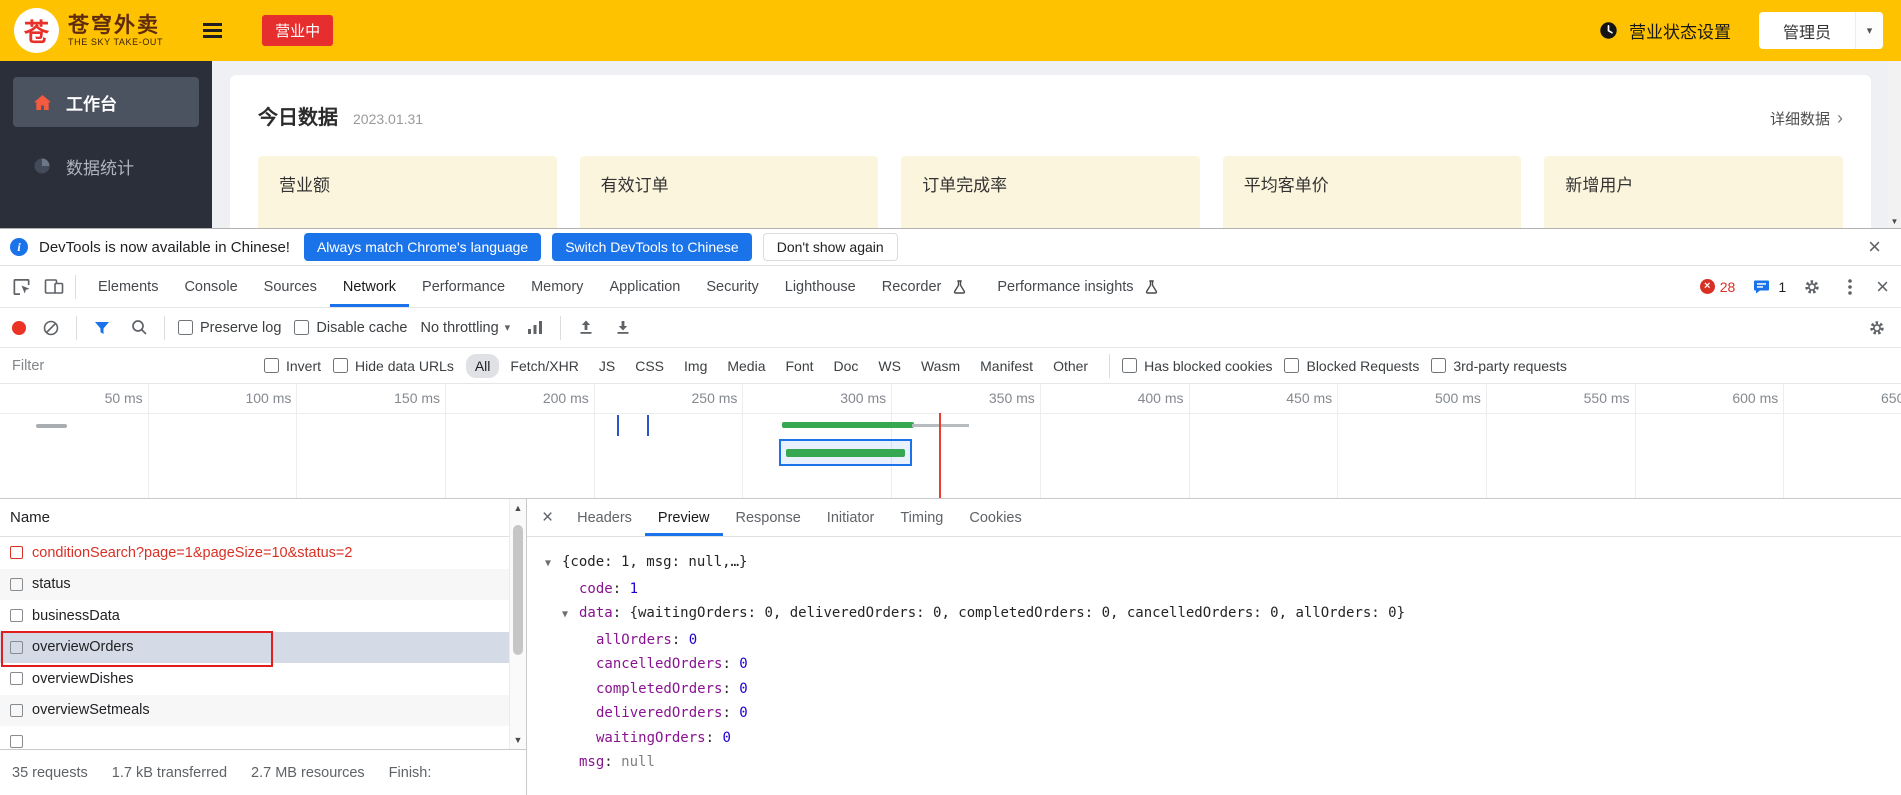  What do you see at coordinates (465, 328) in the screenshot?
I see `throttling-select: No throttling ▾` at bounding box center [465, 328].